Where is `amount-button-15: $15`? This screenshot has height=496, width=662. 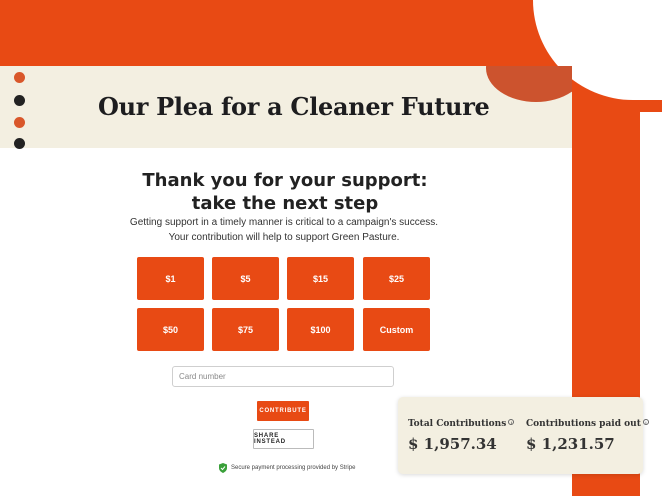
amount-button-15: $15 is located at coordinates (320, 278).